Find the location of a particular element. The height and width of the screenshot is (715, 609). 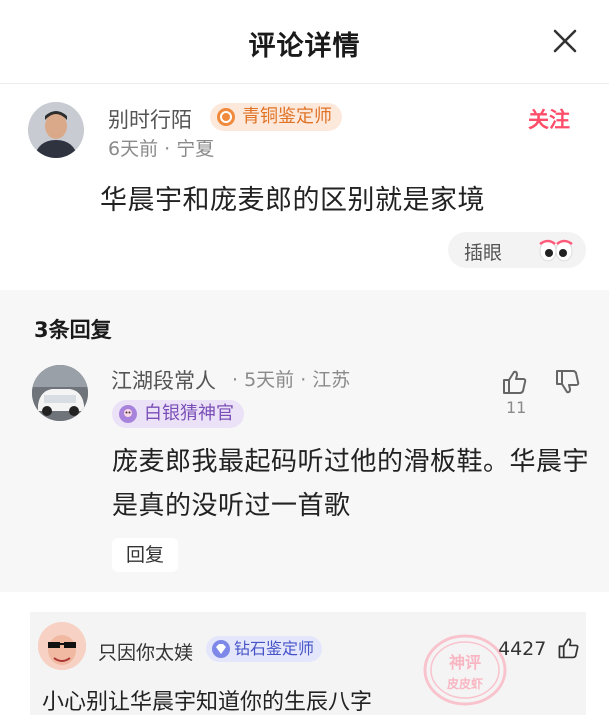

header-bar: 评论详情 is located at coordinates (304, 42).